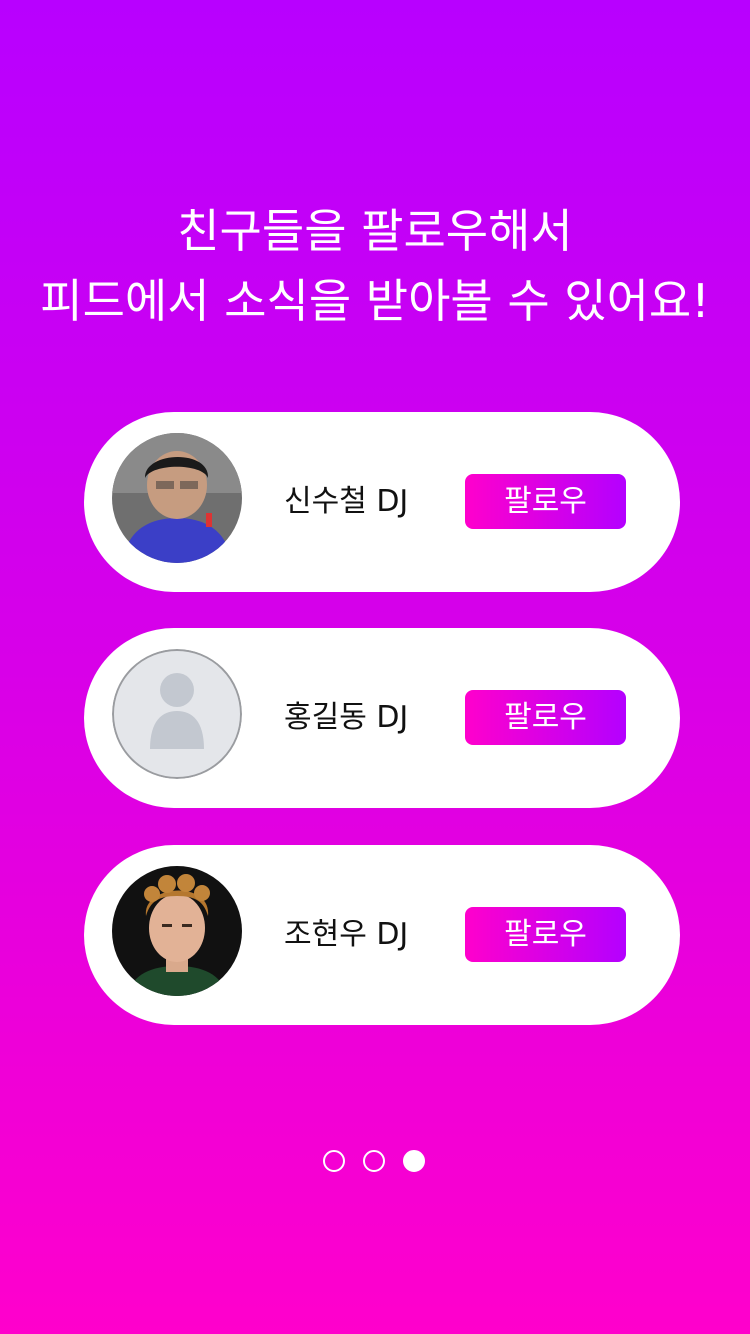 The height and width of the screenshot is (1334, 750). What do you see at coordinates (346, 501) in the screenshot?
I see `friend-name: 신수철 DJ` at bounding box center [346, 501].